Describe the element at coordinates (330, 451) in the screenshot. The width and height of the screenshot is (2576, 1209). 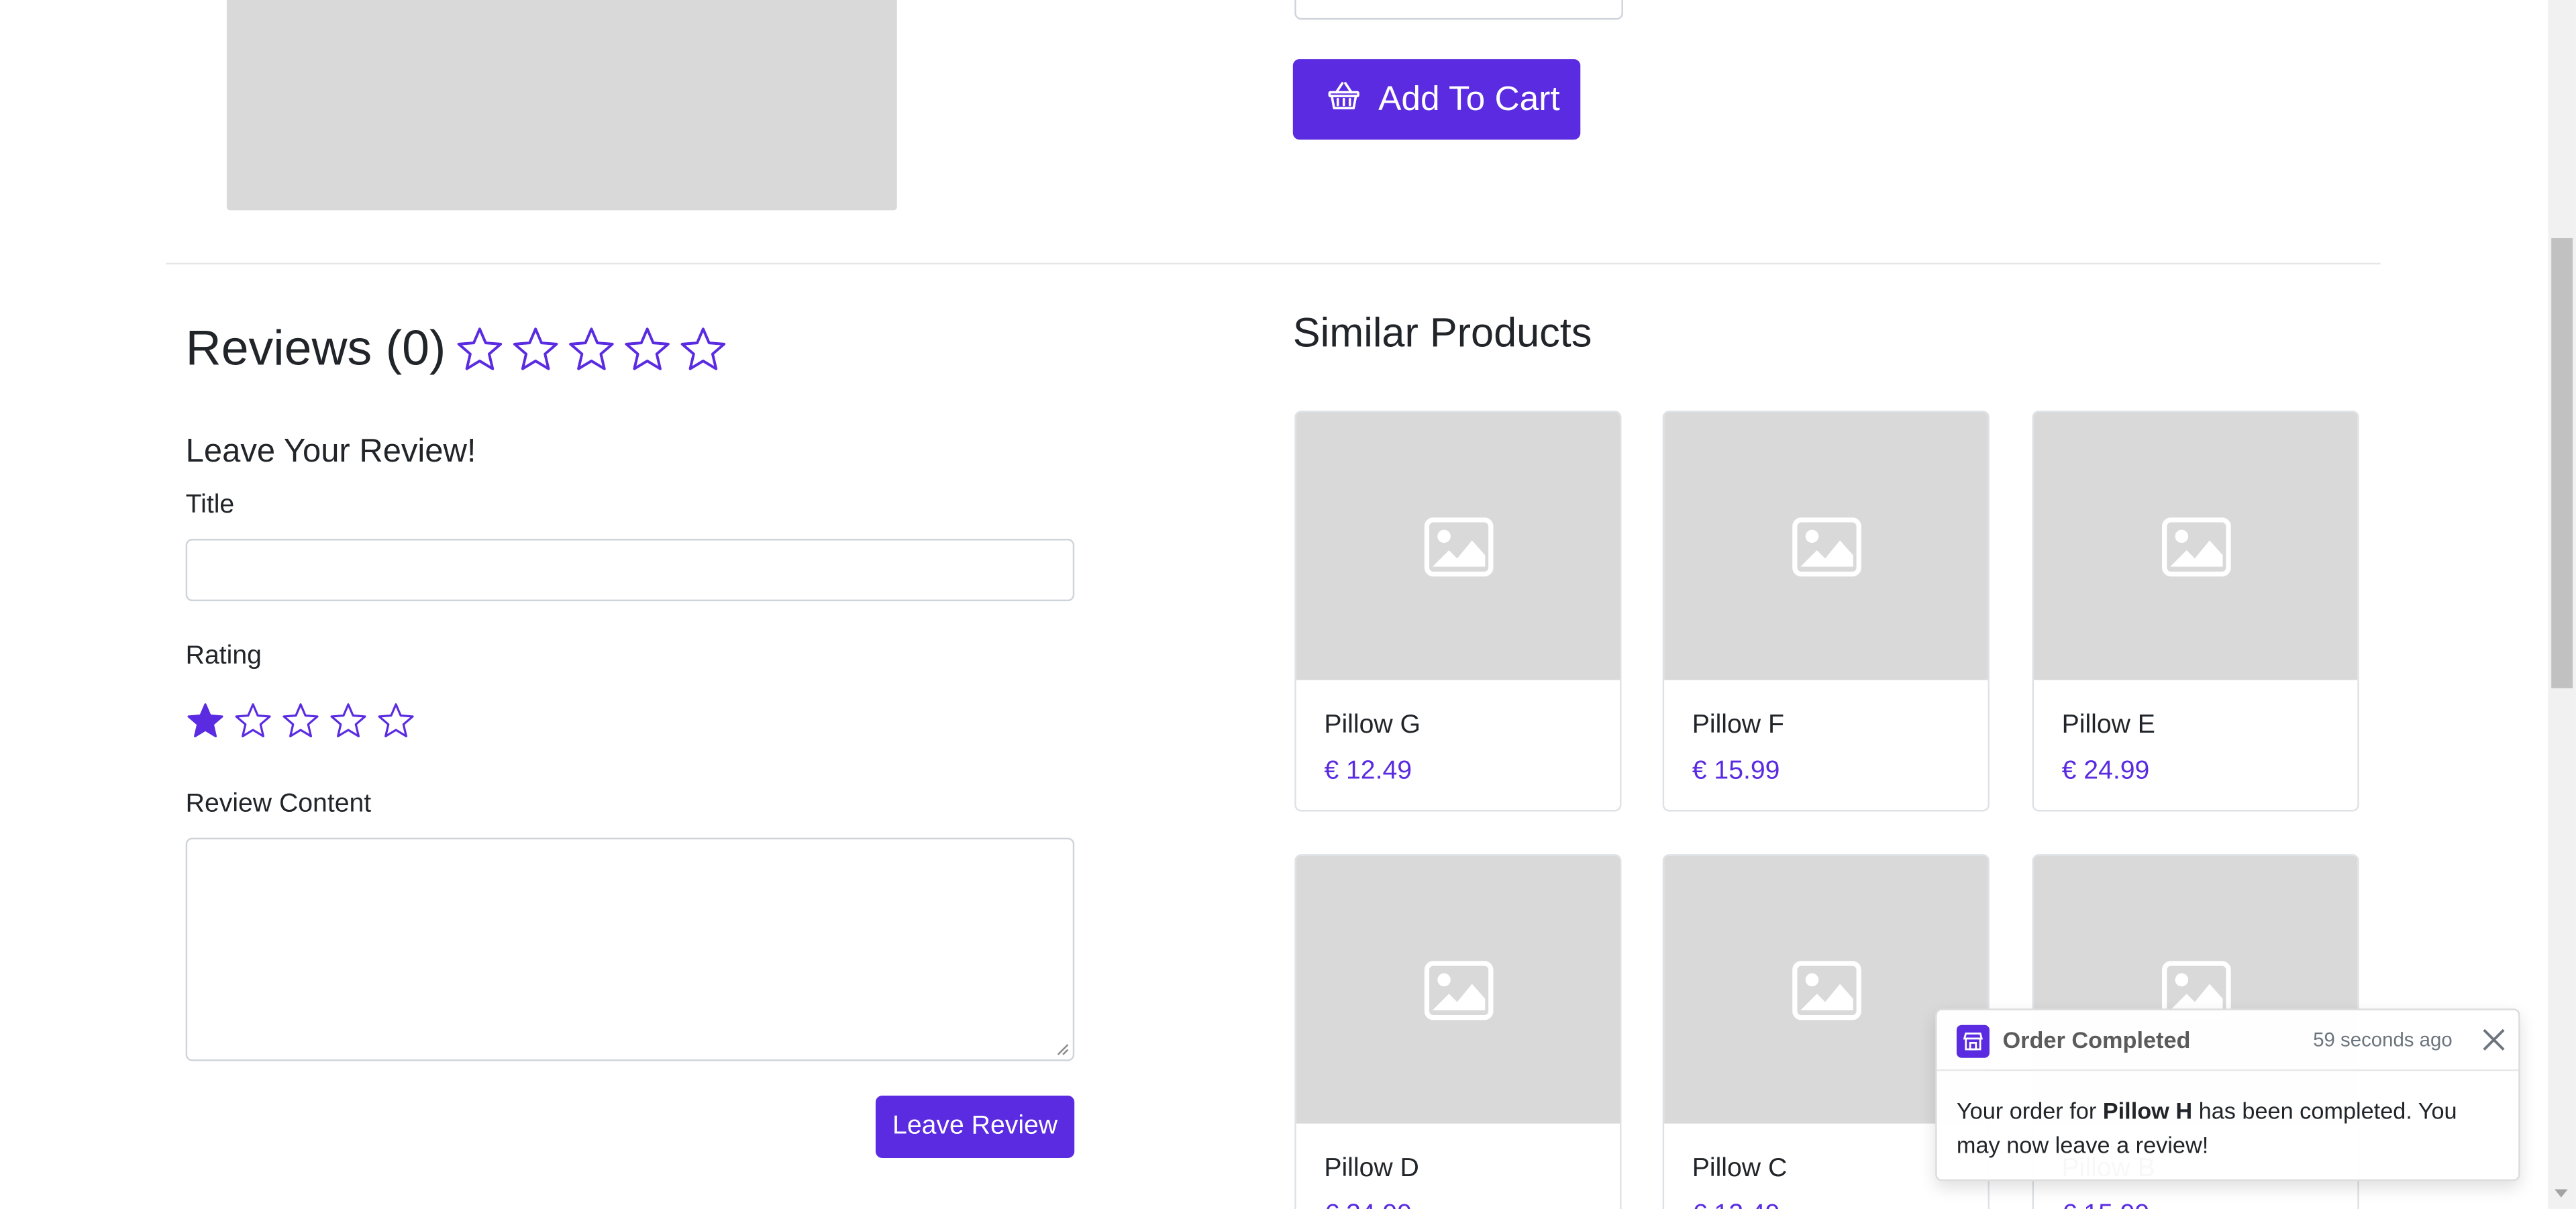
I see `leave-review-heading: Leave Your Review!` at that location.